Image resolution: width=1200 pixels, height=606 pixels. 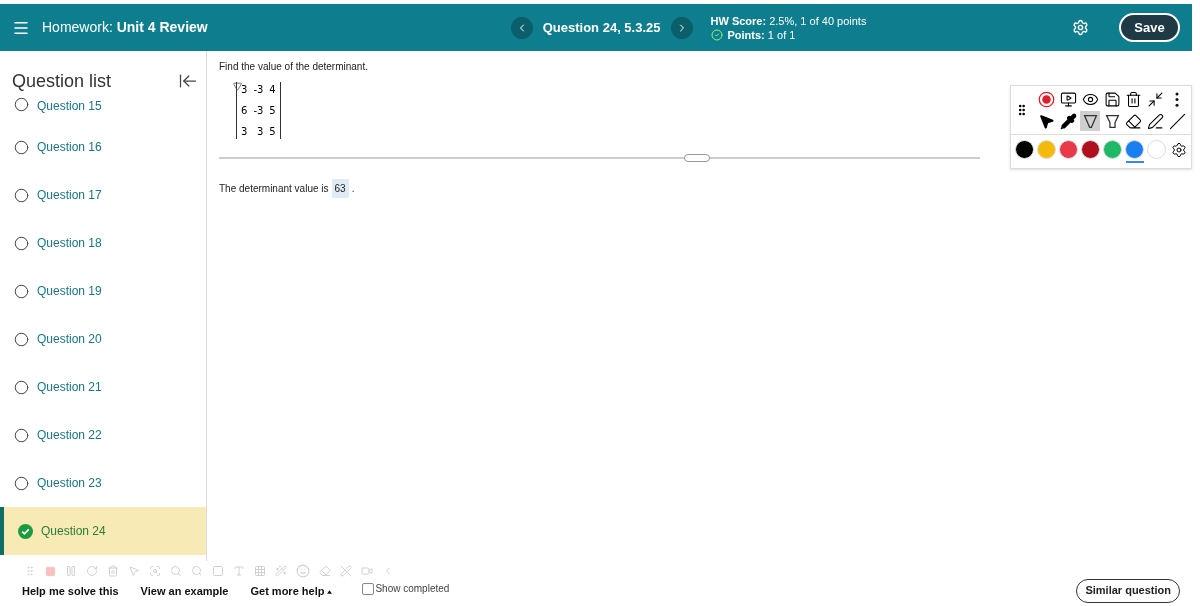 What do you see at coordinates (103, 339) in the screenshot?
I see `question-item: Question 20` at bounding box center [103, 339].